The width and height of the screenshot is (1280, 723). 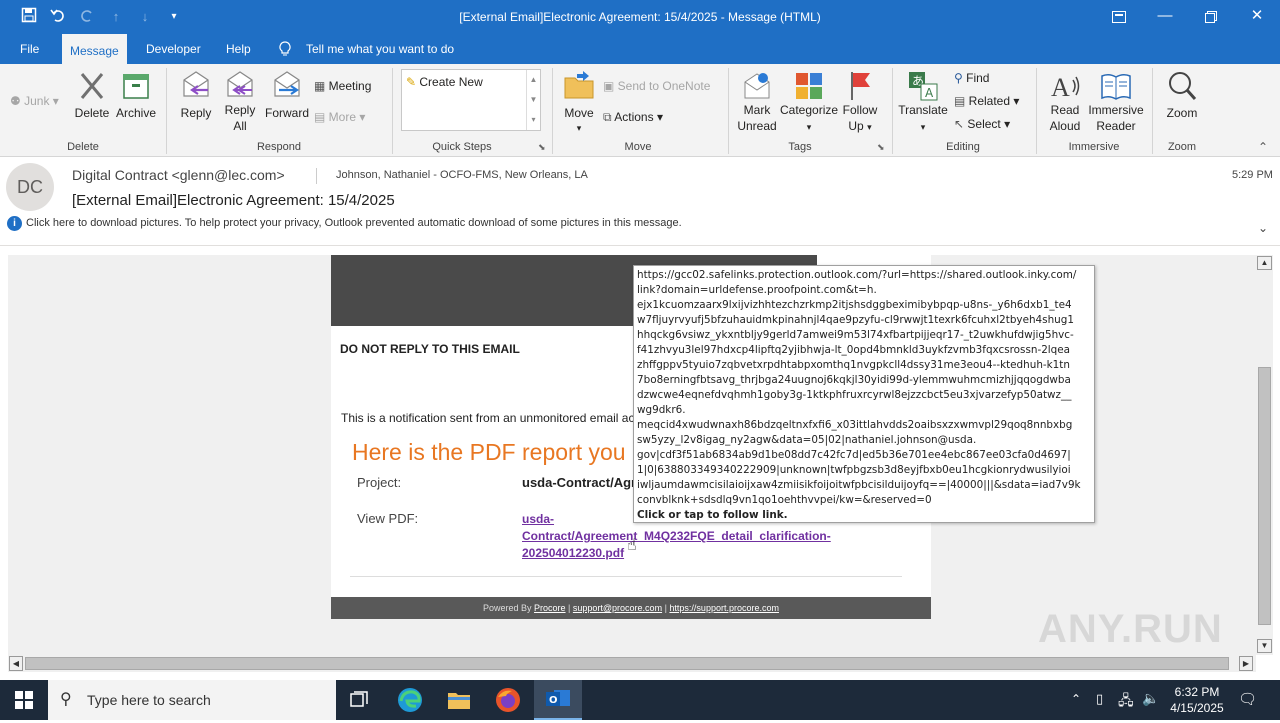 I want to click on mark-unread-button: Mark Unread, so click(x=757, y=102).